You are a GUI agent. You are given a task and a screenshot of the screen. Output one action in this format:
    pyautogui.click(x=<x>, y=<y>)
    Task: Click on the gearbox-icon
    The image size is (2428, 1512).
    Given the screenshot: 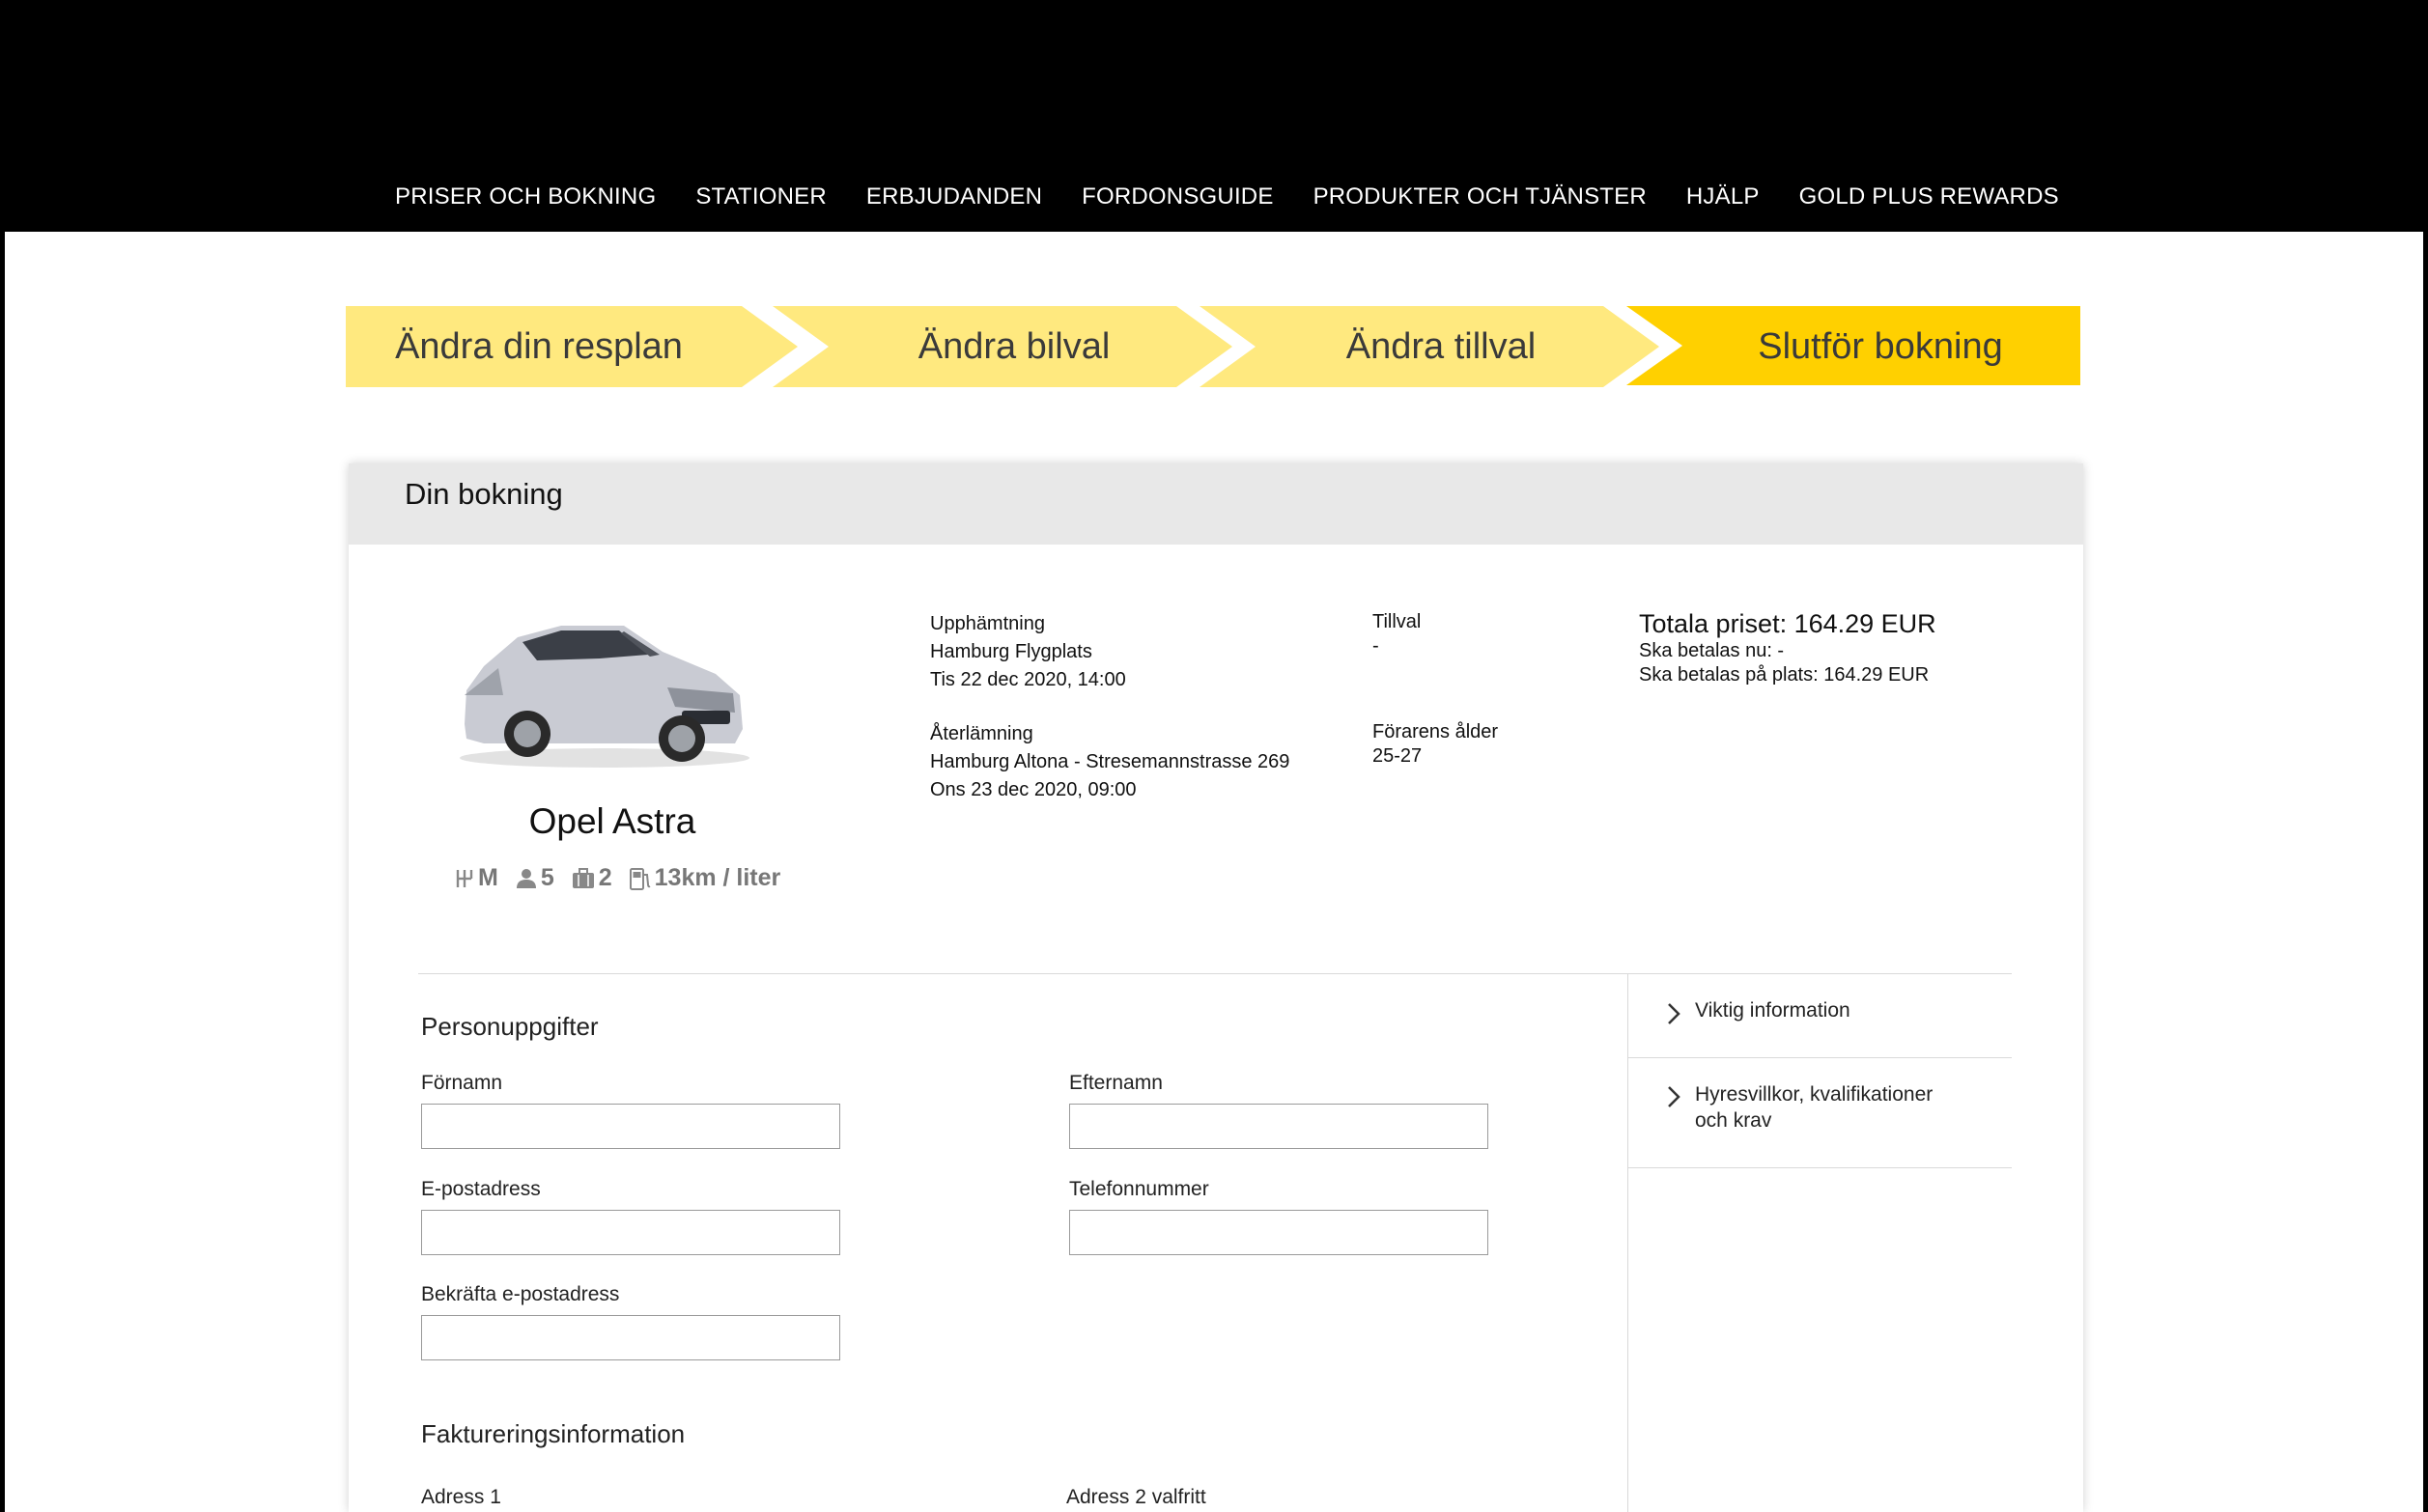 What is the action you would take?
    pyautogui.click(x=464, y=878)
    